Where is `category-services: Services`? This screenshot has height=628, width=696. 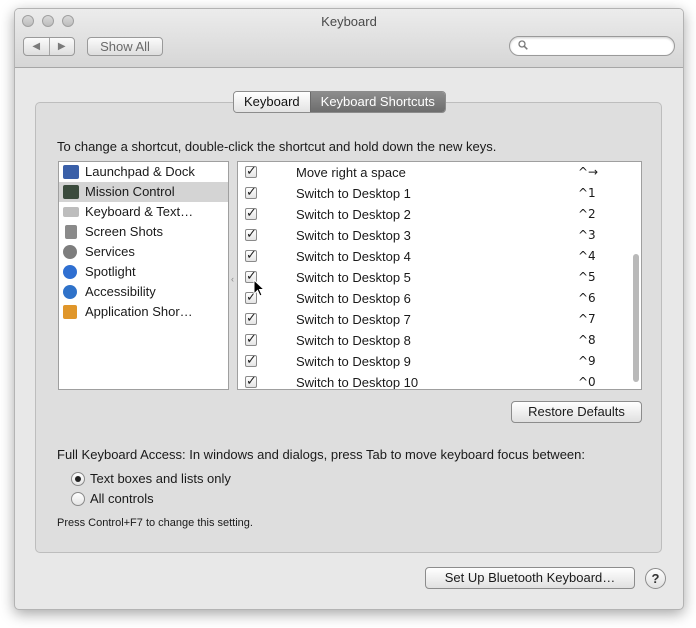 category-services: Services is located at coordinates (143, 252).